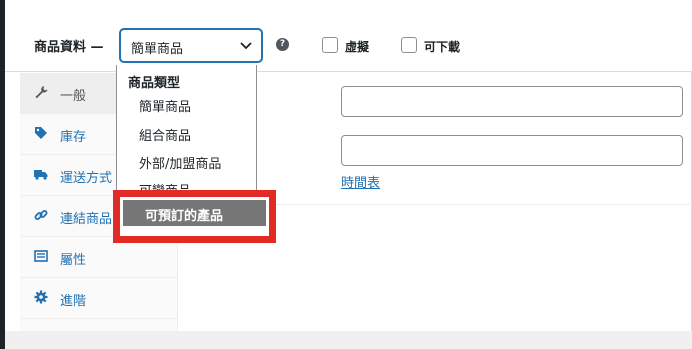 Image resolution: width=692 pixels, height=349 pixels. Describe the element at coordinates (409, 45) in the screenshot. I see `downloadable-checkbox` at that location.